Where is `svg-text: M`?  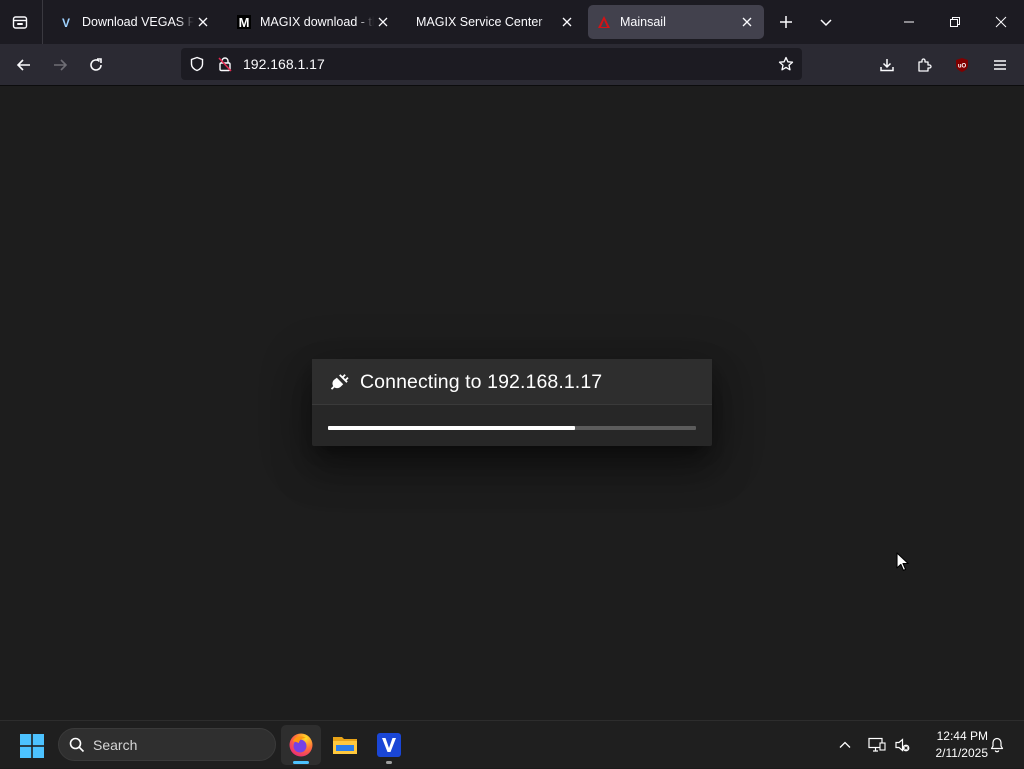 svg-text: M is located at coordinates (244, 22).